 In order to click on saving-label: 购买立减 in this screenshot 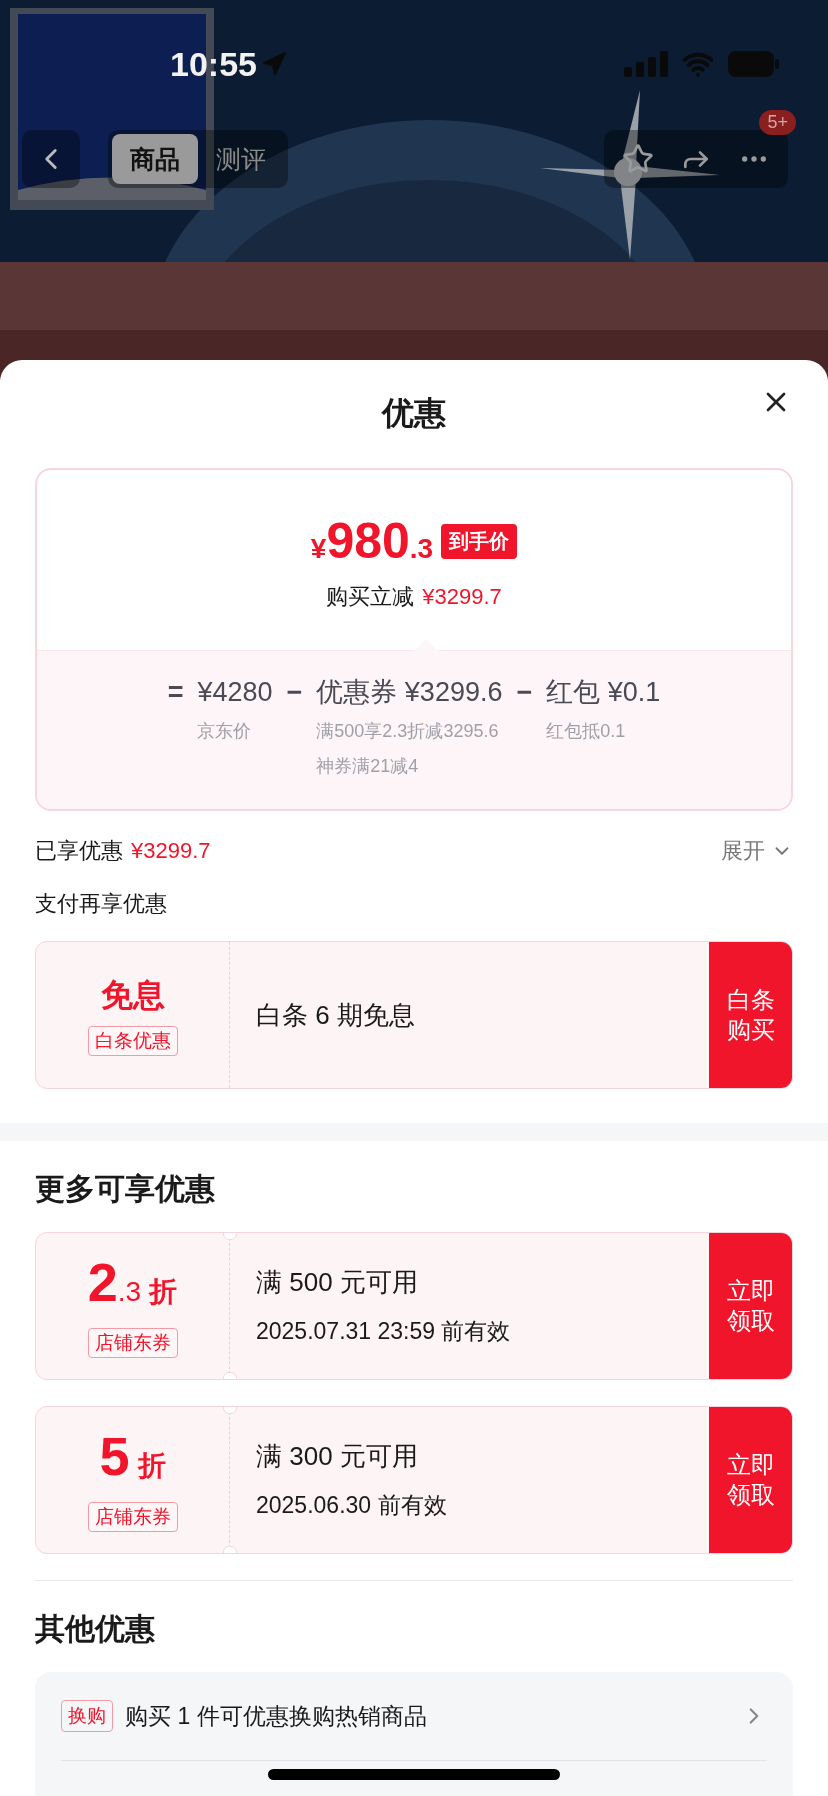, I will do `click(370, 596)`.